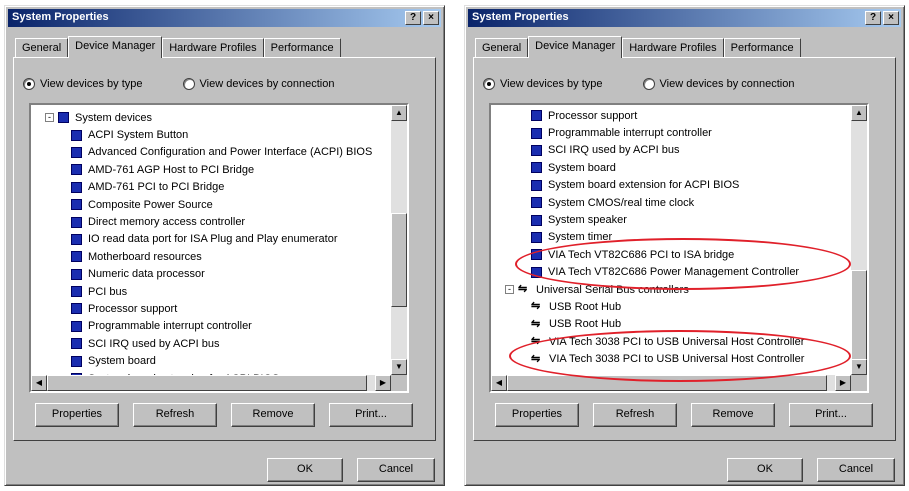 The width and height of the screenshot is (909, 491). Describe the element at coordinates (145, 256) in the screenshot. I see `device-tree-item-label: Motherboard resources` at that location.